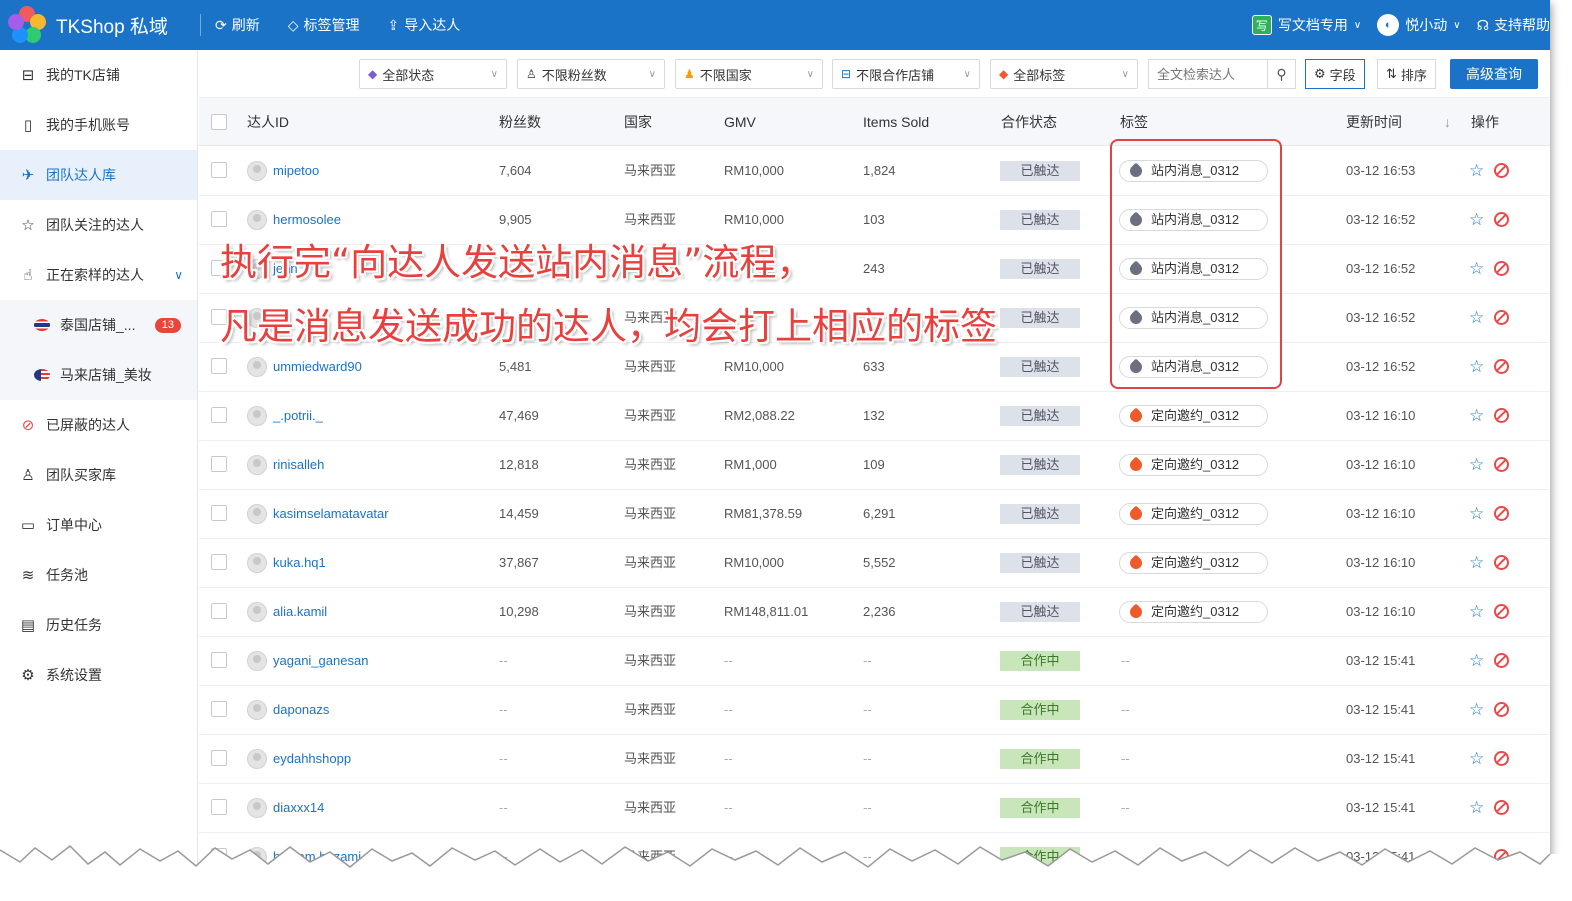 This screenshot has width=1572, height=901. Describe the element at coordinates (298, 808) in the screenshot. I see `creator-id-link: diaxxx14` at that location.